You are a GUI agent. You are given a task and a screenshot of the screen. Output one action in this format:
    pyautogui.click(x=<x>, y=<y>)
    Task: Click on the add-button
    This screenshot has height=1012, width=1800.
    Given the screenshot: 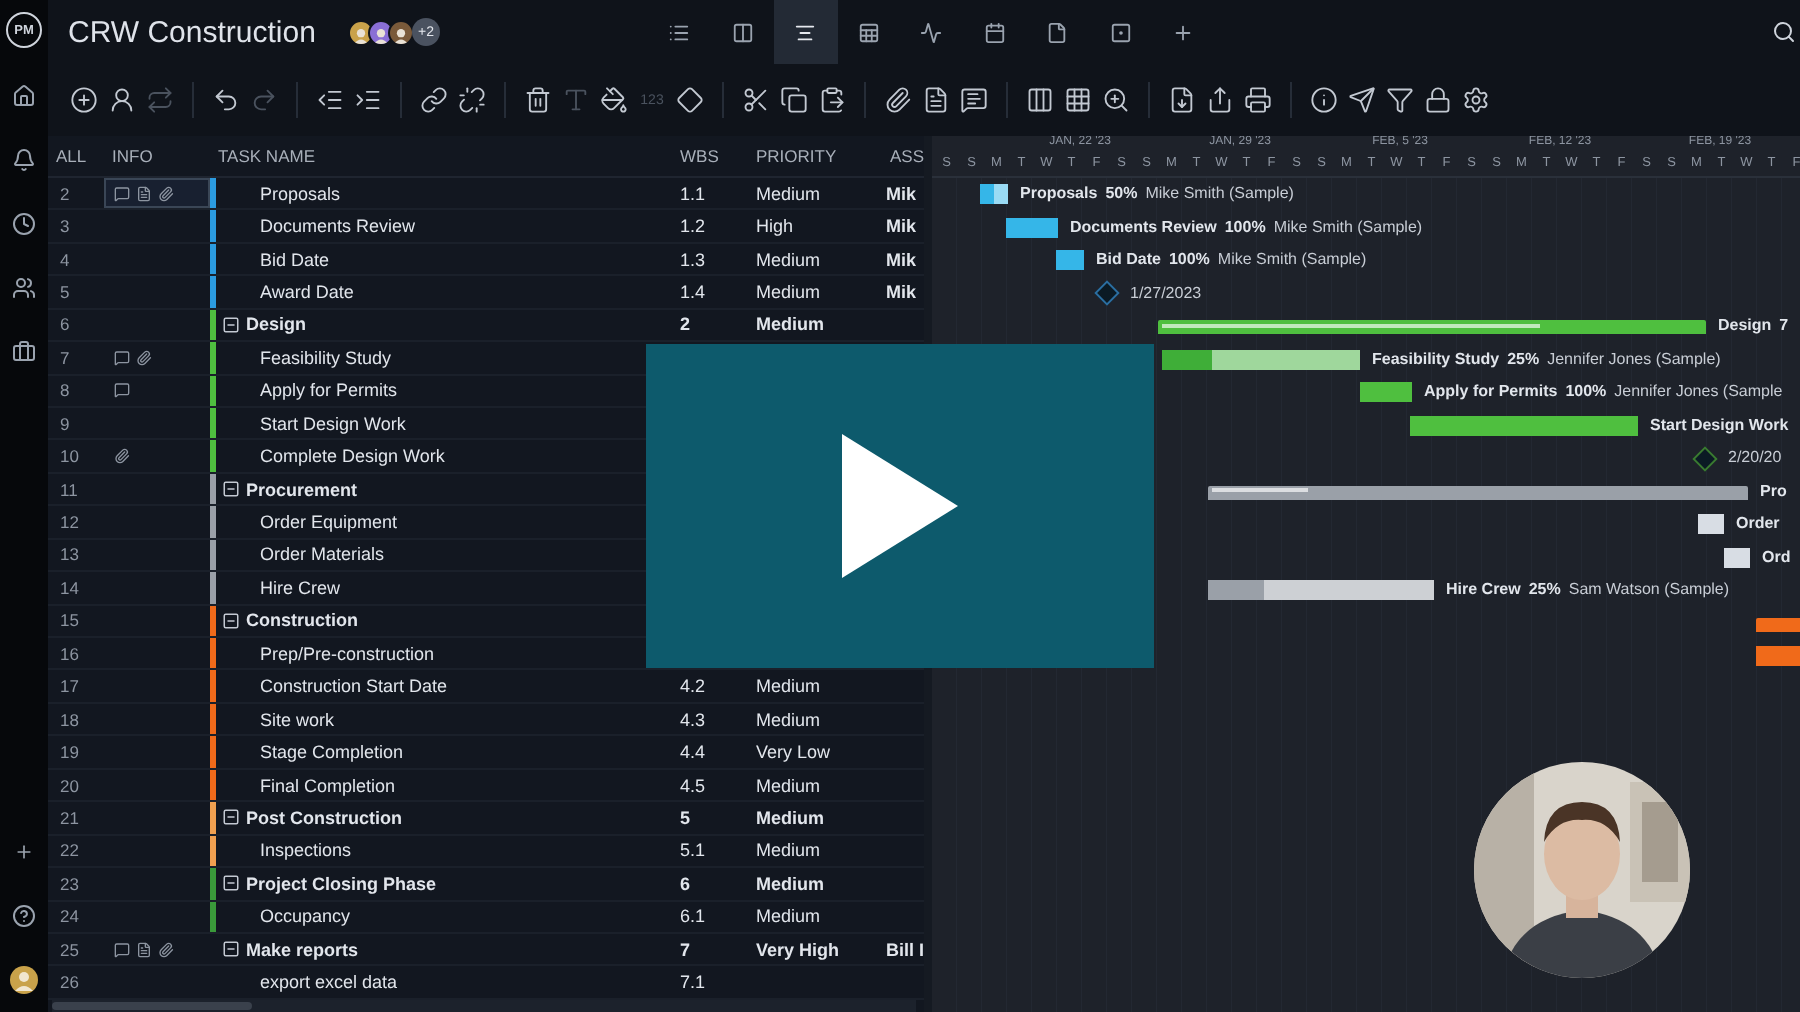 What is the action you would take?
    pyautogui.click(x=84, y=100)
    